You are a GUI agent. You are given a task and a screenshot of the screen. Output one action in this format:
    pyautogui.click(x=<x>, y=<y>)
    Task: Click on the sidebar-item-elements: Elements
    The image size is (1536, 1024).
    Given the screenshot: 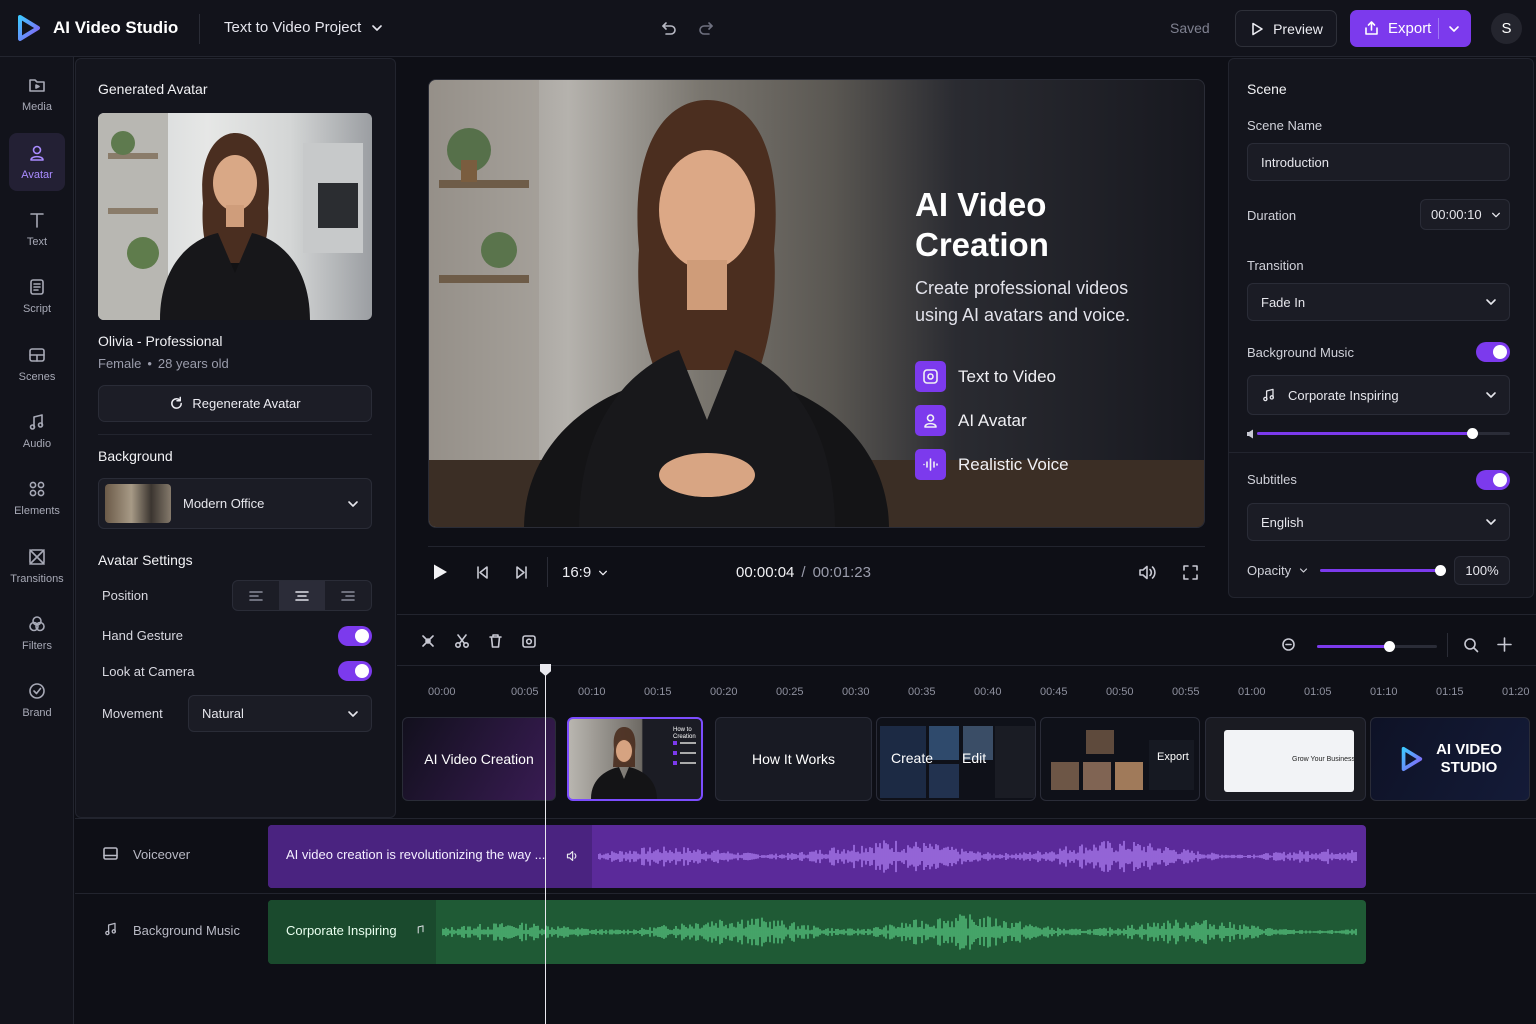 What is the action you would take?
    pyautogui.click(x=37, y=498)
    